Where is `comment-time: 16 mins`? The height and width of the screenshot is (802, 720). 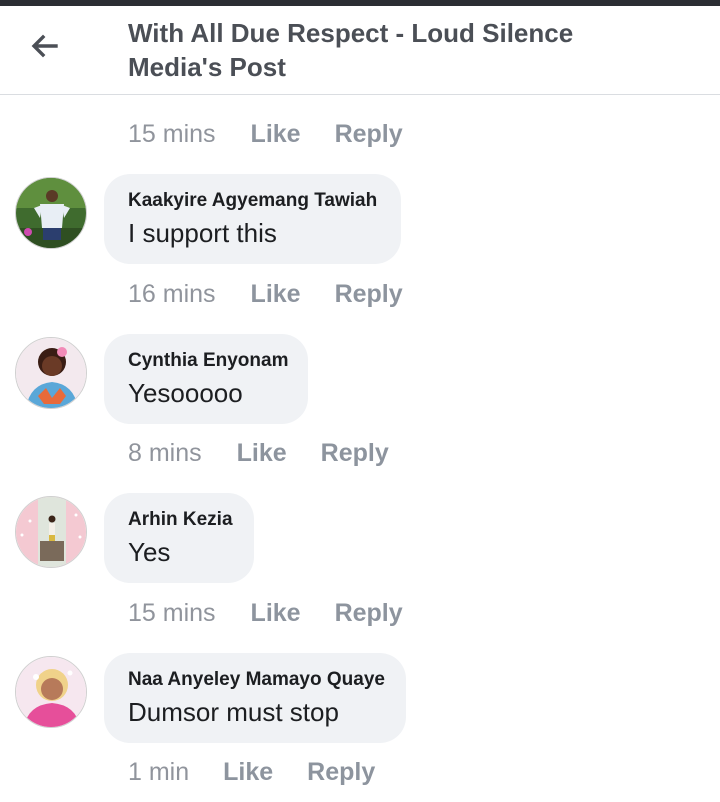
comment-time: 16 mins is located at coordinates (172, 293).